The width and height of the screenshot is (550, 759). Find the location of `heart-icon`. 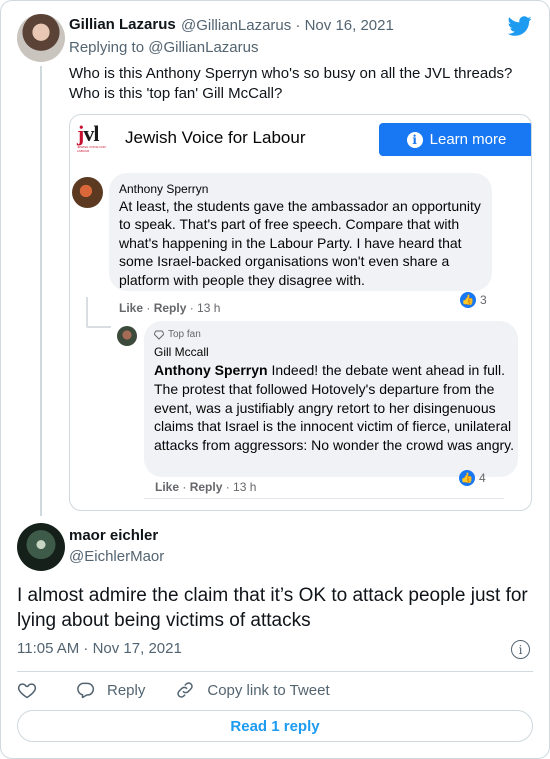

heart-icon is located at coordinates (27, 691).